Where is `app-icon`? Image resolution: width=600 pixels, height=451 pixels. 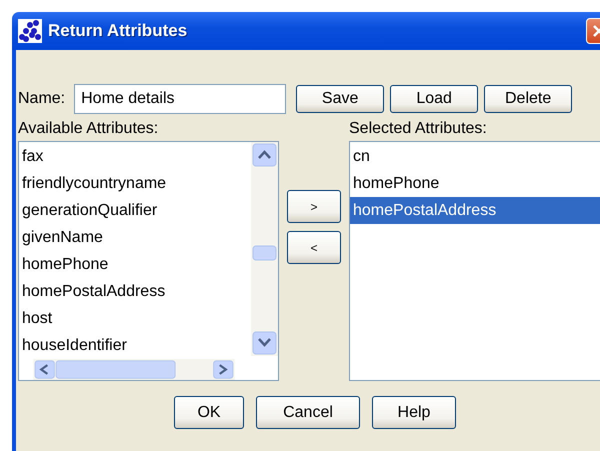
app-icon is located at coordinates (30, 31).